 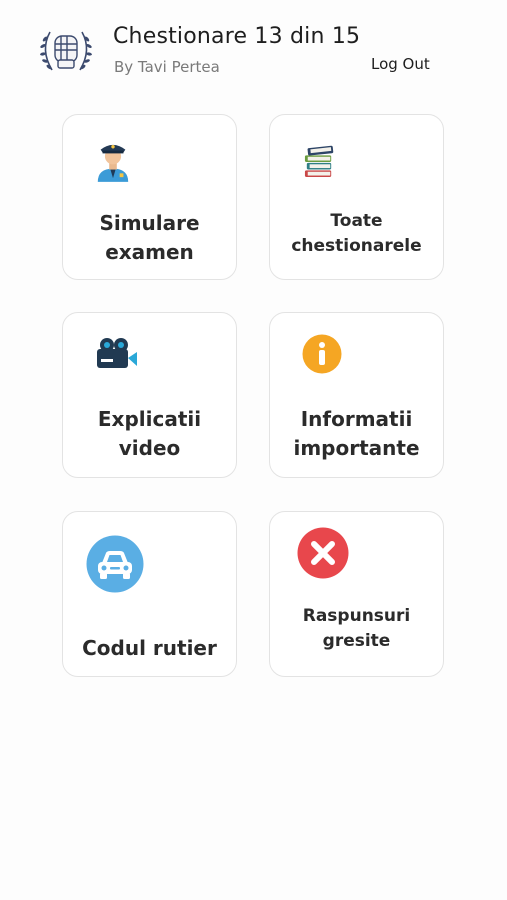 I want to click on menu-card-explicatii-video: Explicatii video, so click(x=149, y=395).